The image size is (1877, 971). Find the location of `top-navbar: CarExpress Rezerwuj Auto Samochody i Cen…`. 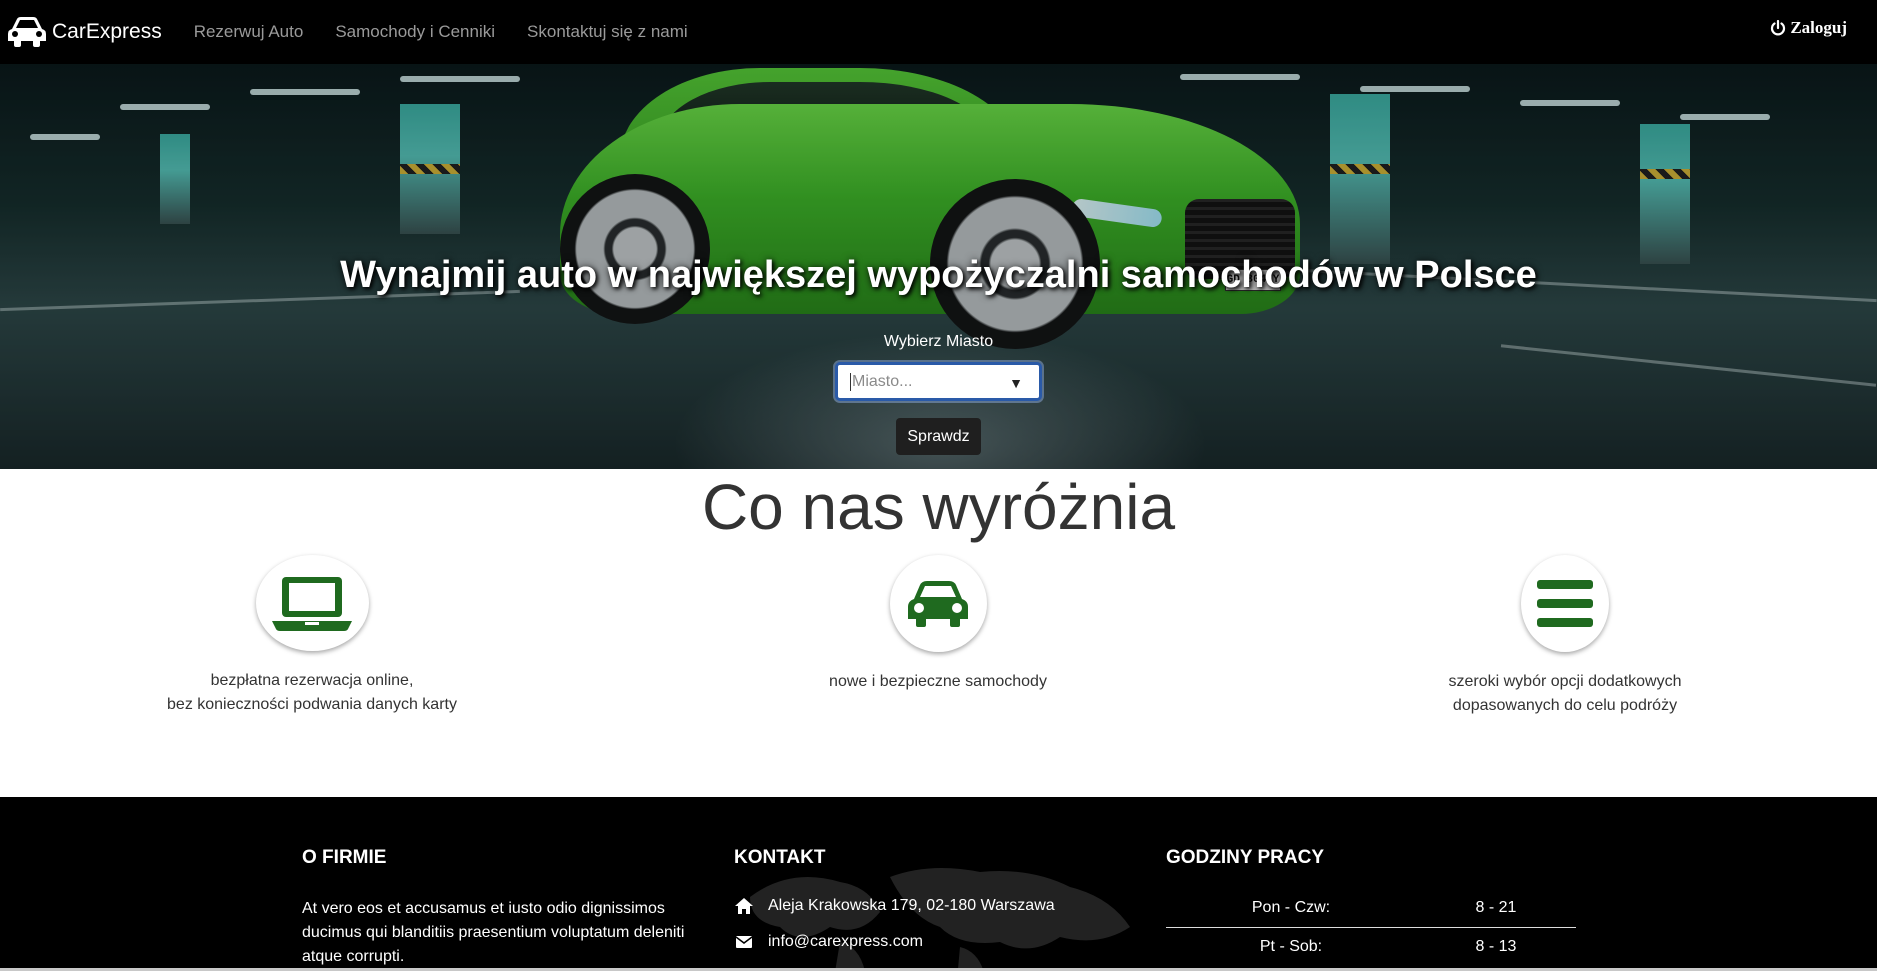

top-navbar: CarExpress Rezerwuj Auto Samochody i Cen… is located at coordinates (938, 32).